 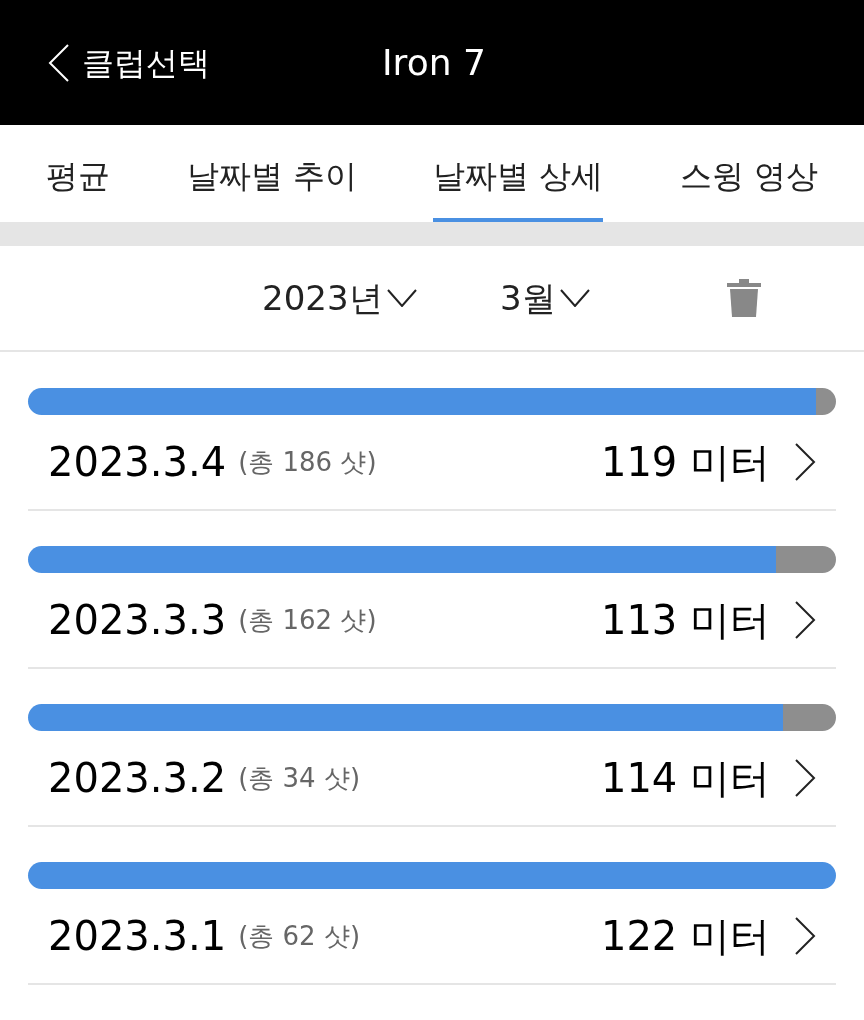 I want to click on session-row: 2023.3.1 (총 62 샷) 122 미터, so click(x=432, y=937).